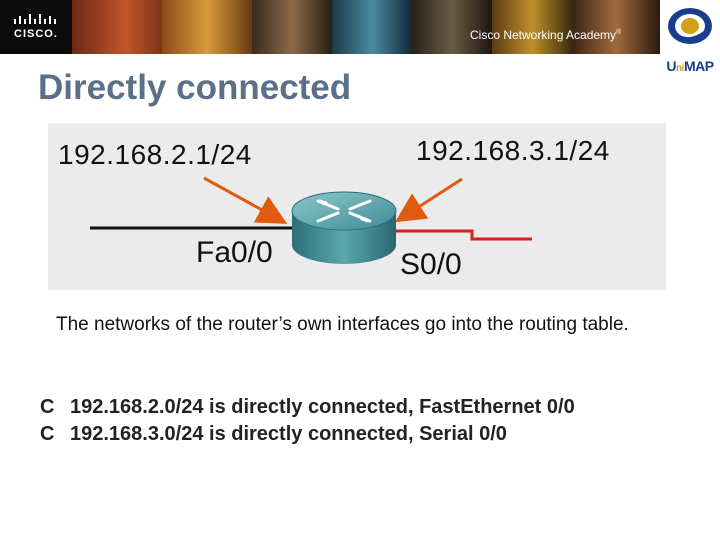 The image size is (720, 540). Describe the element at coordinates (431, 264) in the screenshot. I see `right-interface-label: S0/0` at that location.